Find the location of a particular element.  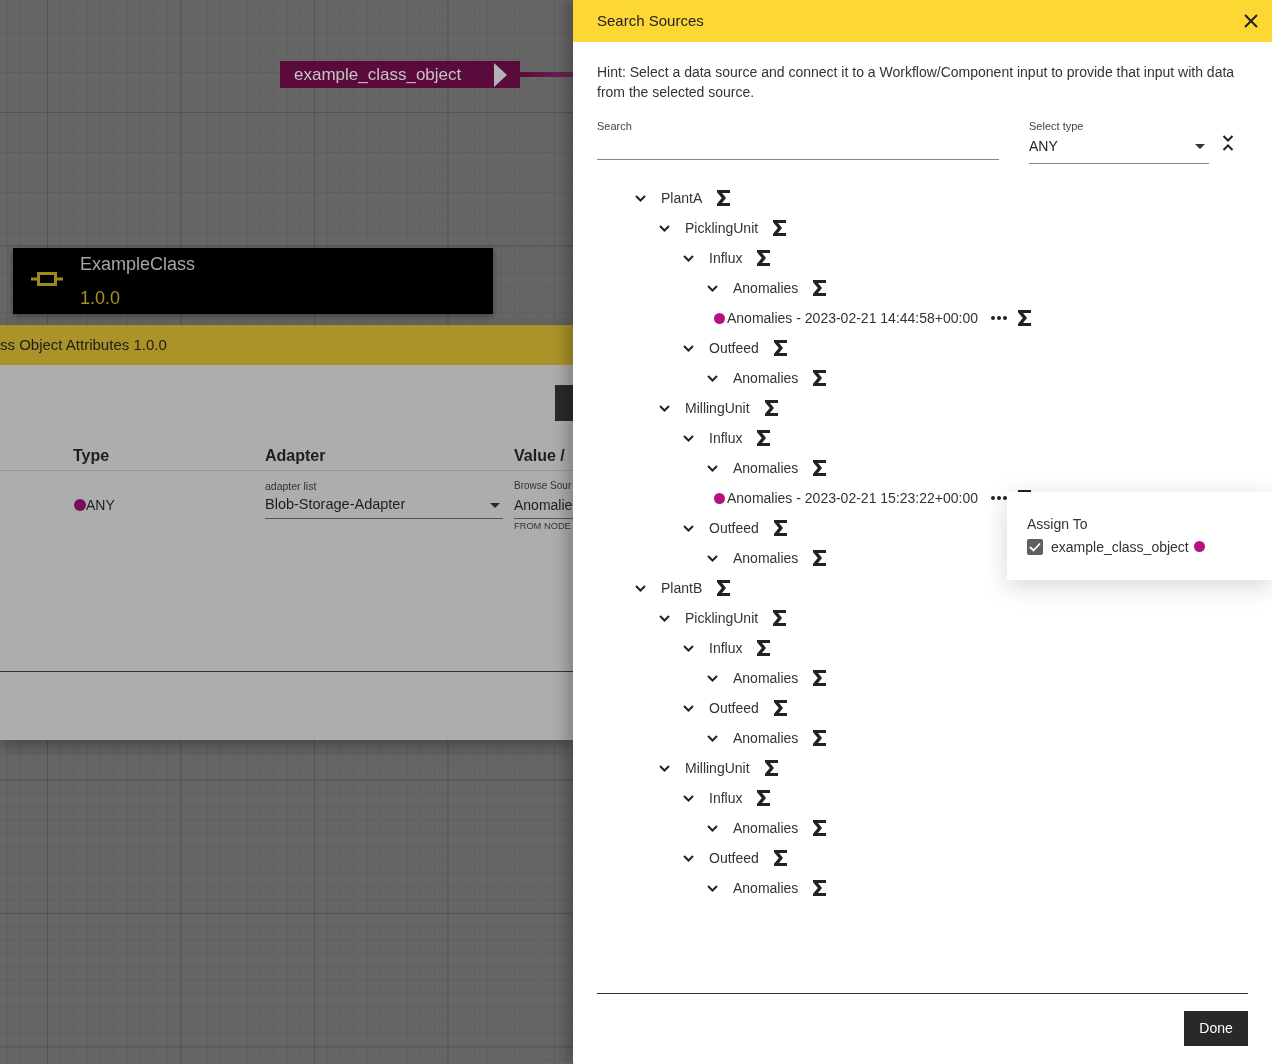

node-title: ExampleClass is located at coordinates (138, 264).